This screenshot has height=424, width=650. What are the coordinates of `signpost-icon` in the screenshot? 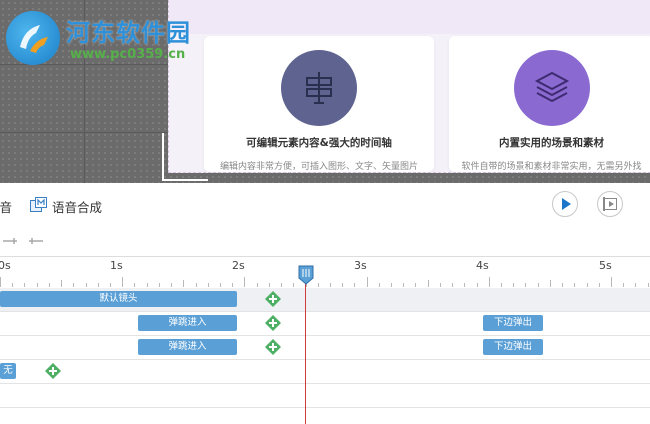 It's located at (319, 88).